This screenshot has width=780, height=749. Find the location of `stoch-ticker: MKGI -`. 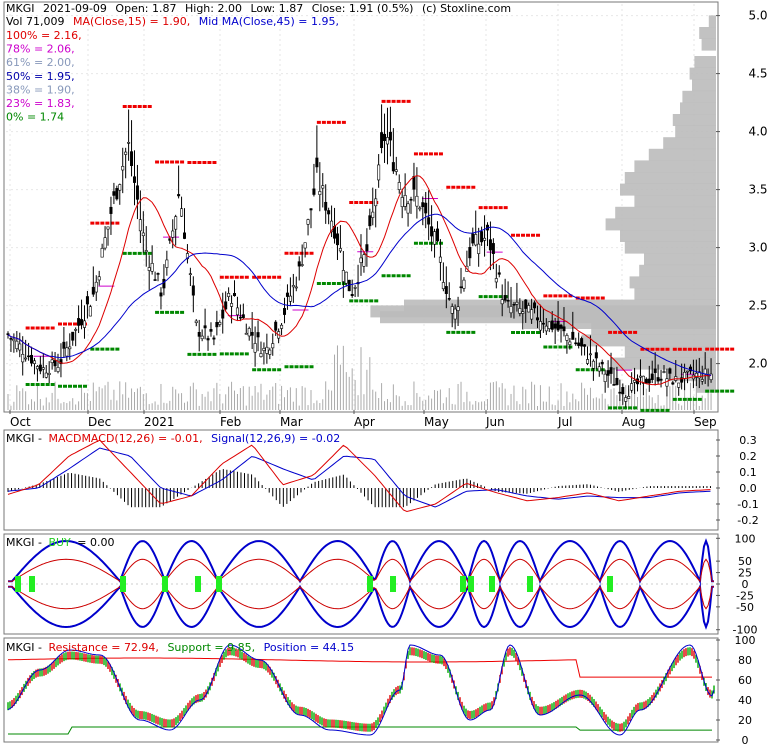

stoch-ticker: MKGI - is located at coordinates (24, 647).